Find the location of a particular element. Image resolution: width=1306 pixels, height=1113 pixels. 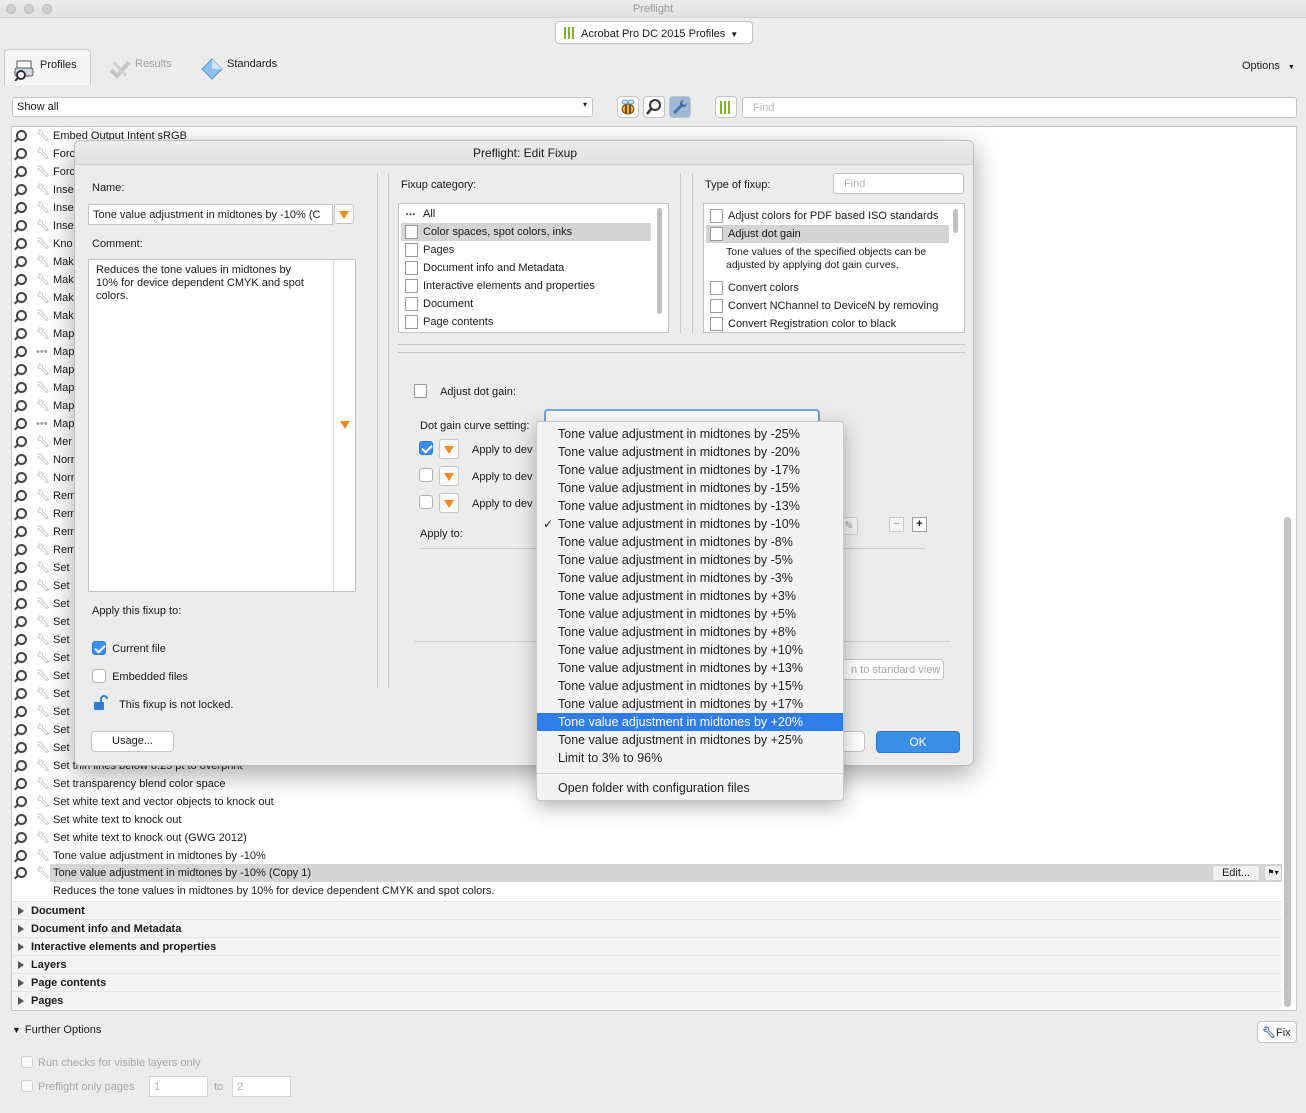

menu-item-open-folder: Open folder with configuration files is located at coordinates (690, 788).